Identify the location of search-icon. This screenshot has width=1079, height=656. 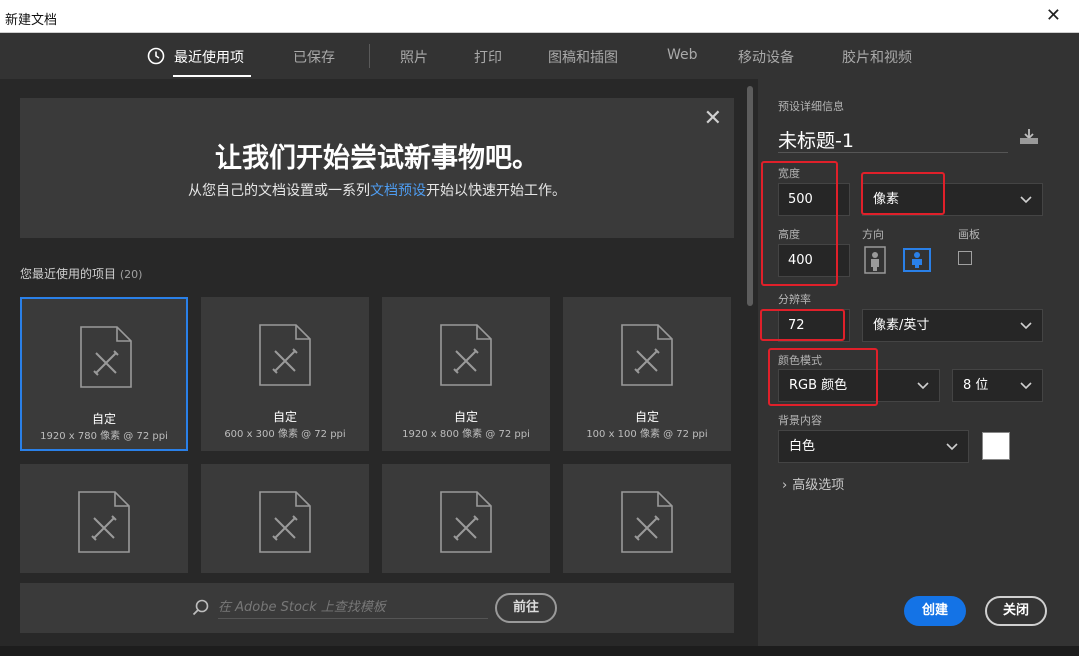
(200, 607).